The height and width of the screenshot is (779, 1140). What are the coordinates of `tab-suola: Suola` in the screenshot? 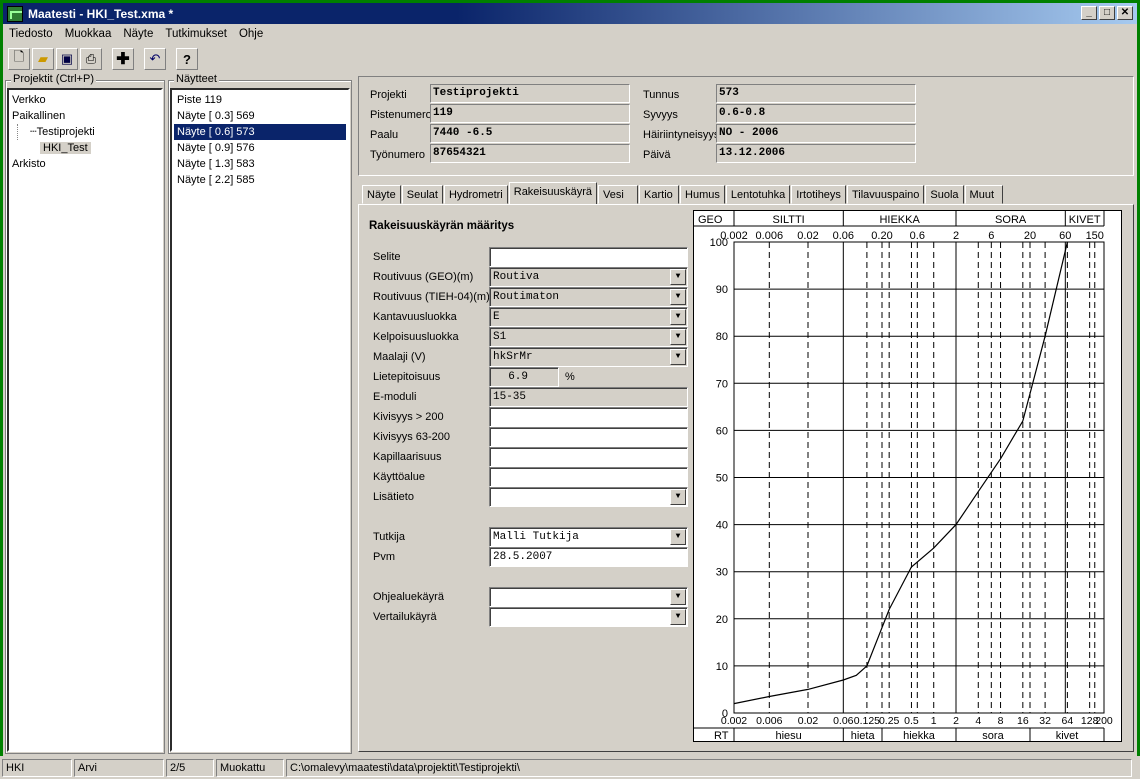 It's located at (944, 194).